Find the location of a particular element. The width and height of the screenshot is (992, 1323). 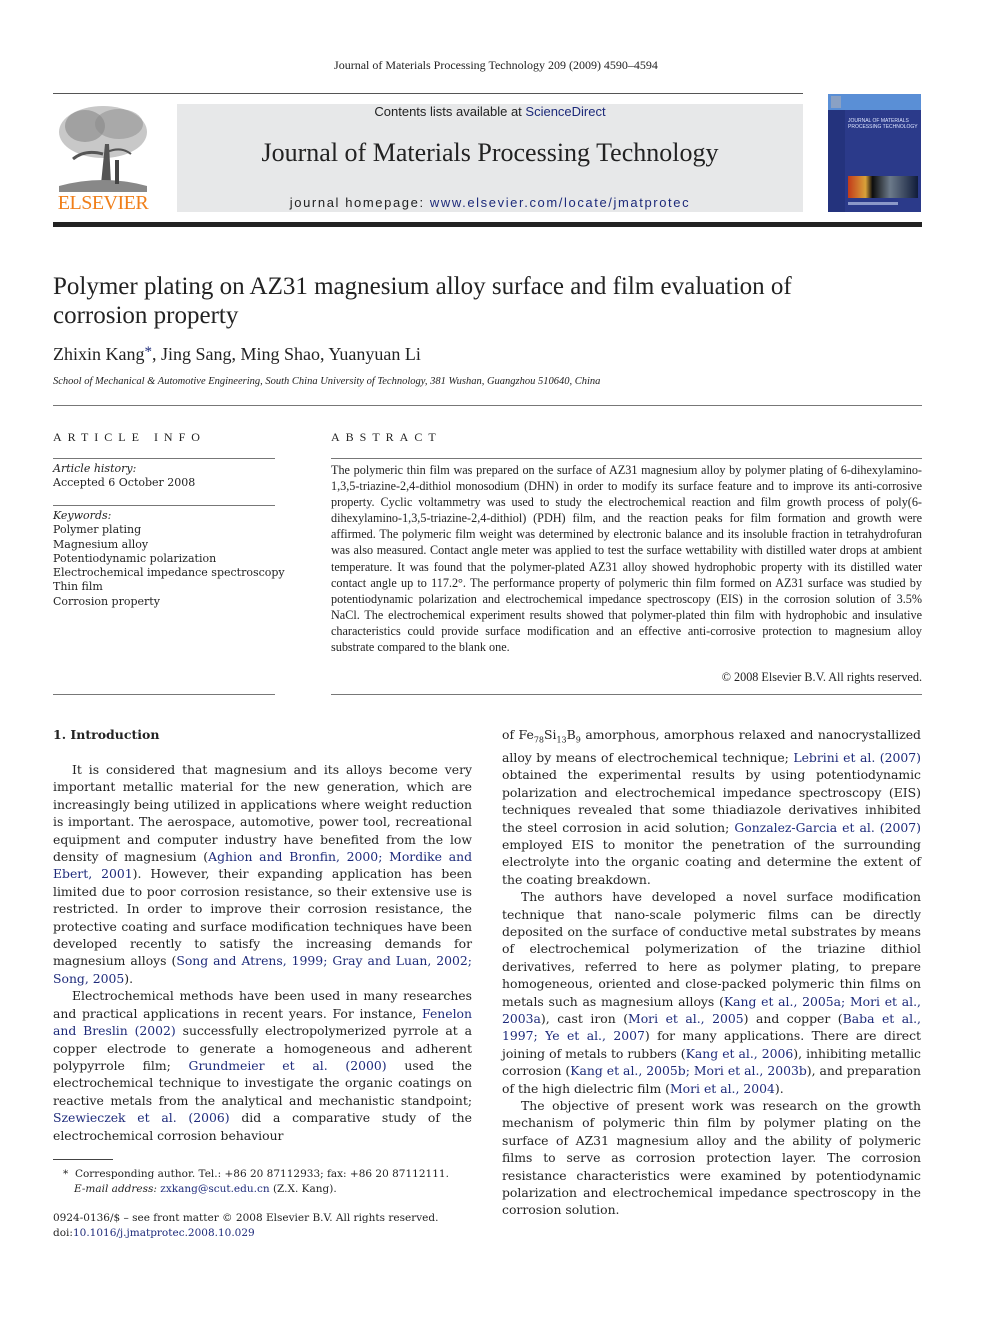

cover-sidebar is located at coordinates (836, 161).